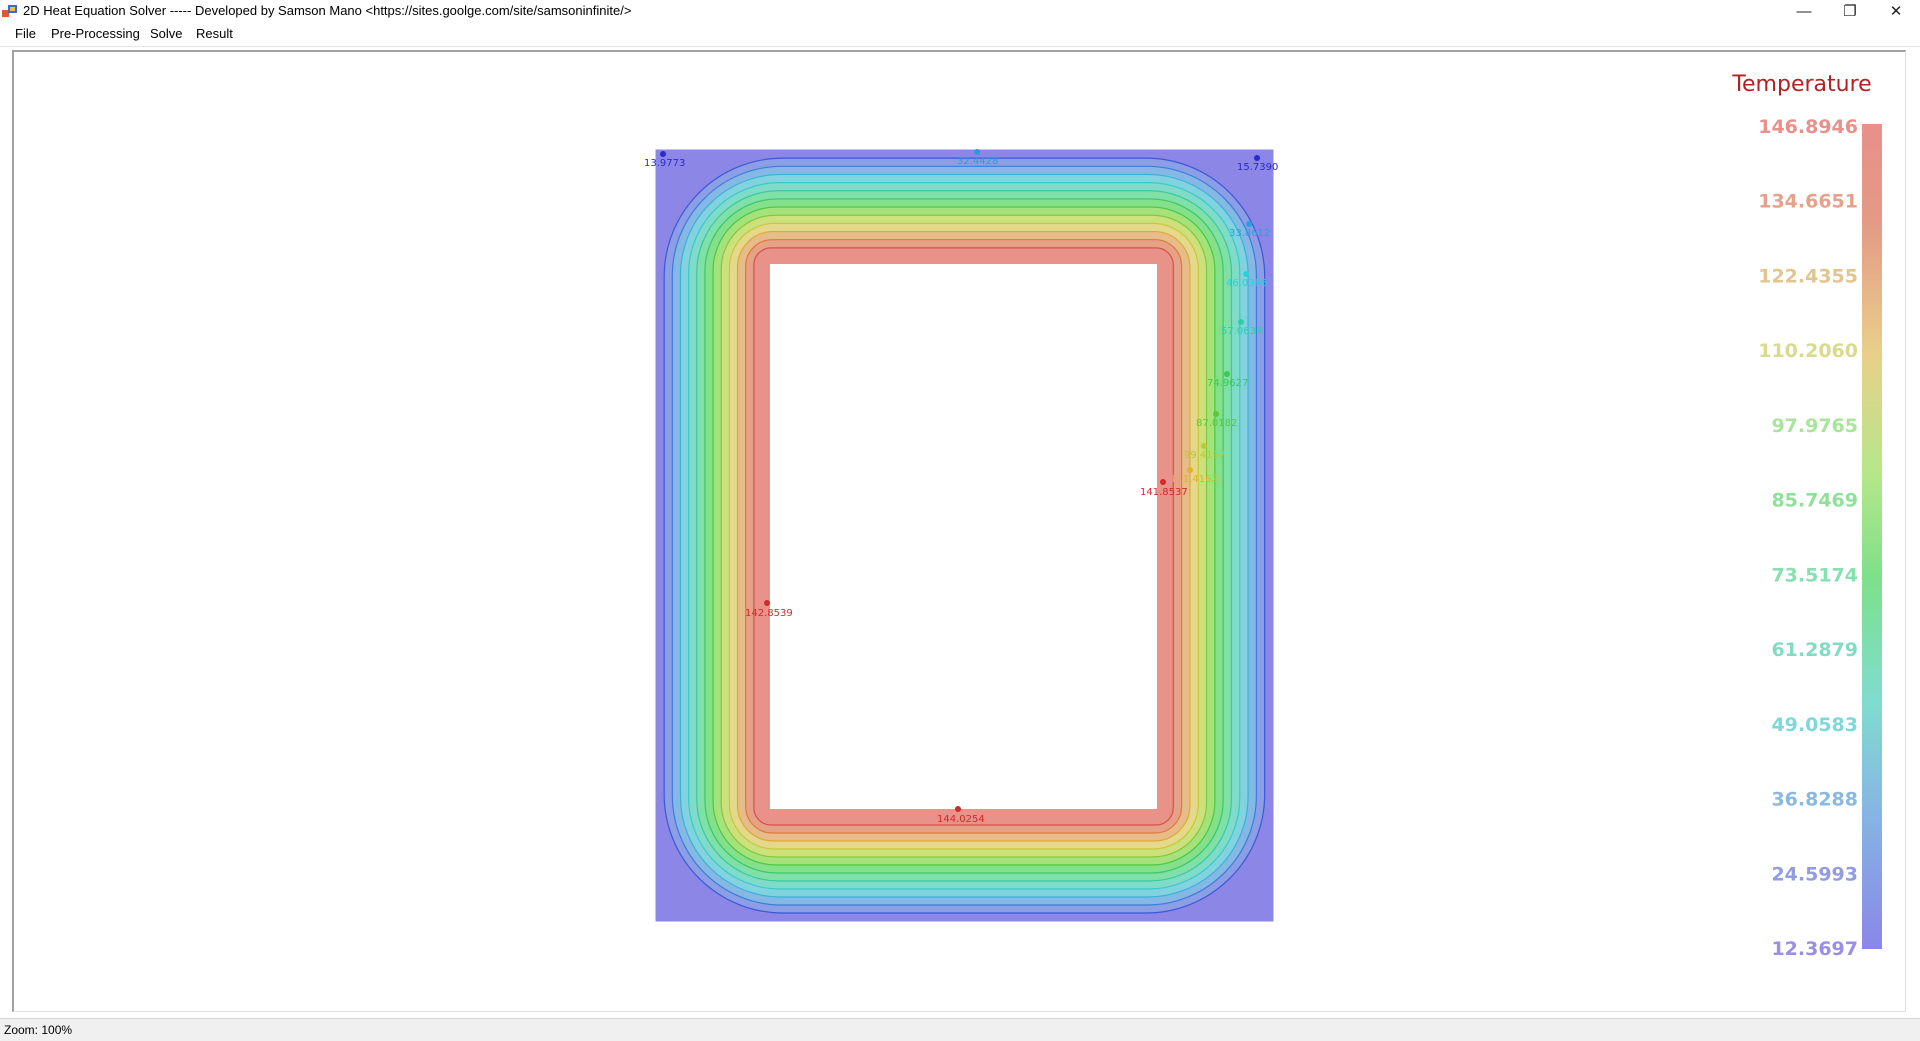 The image size is (1920, 1041). What do you see at coordinates (1814, 650) in the screenshot?
I see `legend-value: 61.2879` at bounding box center [1814, 650].